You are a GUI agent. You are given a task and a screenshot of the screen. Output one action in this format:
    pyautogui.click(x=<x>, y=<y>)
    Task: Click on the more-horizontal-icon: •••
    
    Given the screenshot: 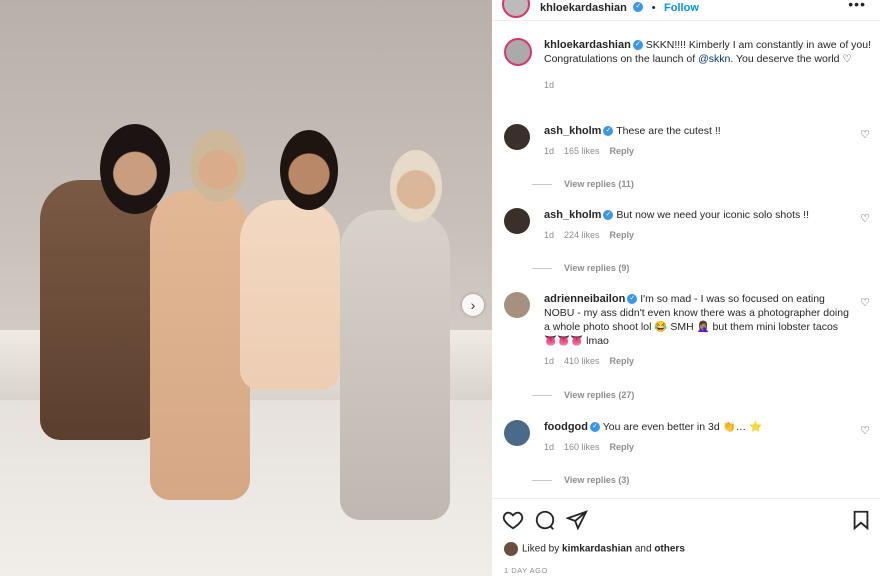 What is the action you would take?
    pyautogui.click(x=857, y=6)
    